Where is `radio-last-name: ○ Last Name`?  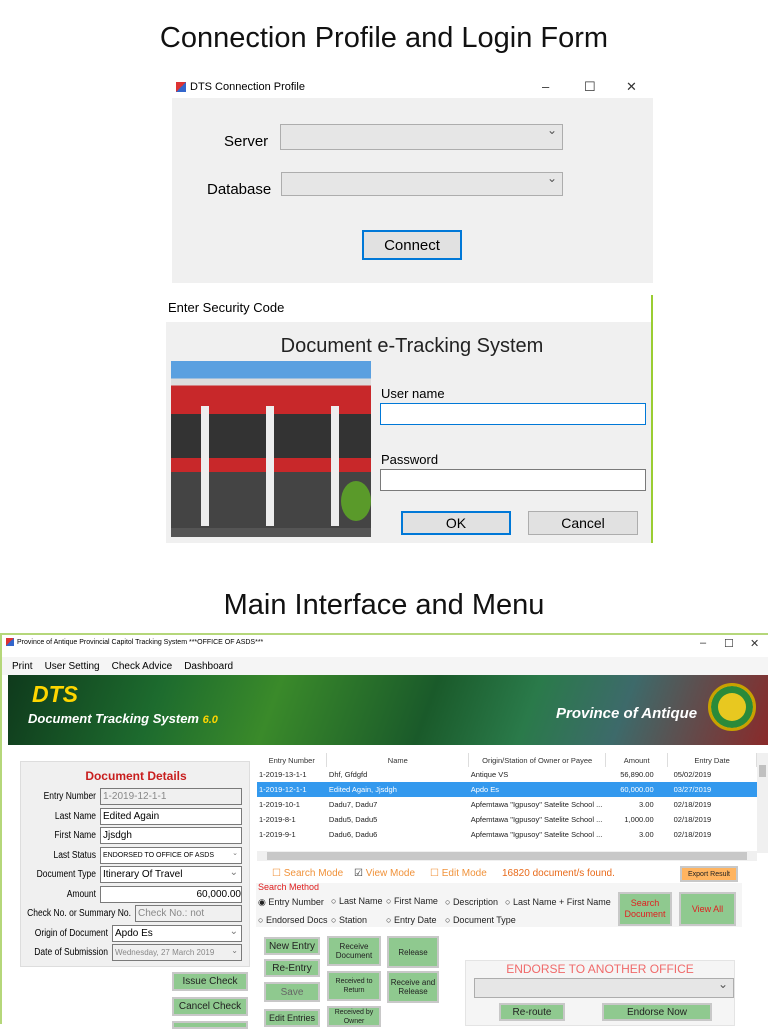 radio-last-name: ○ Last Name is located at coordinates (356, 901).